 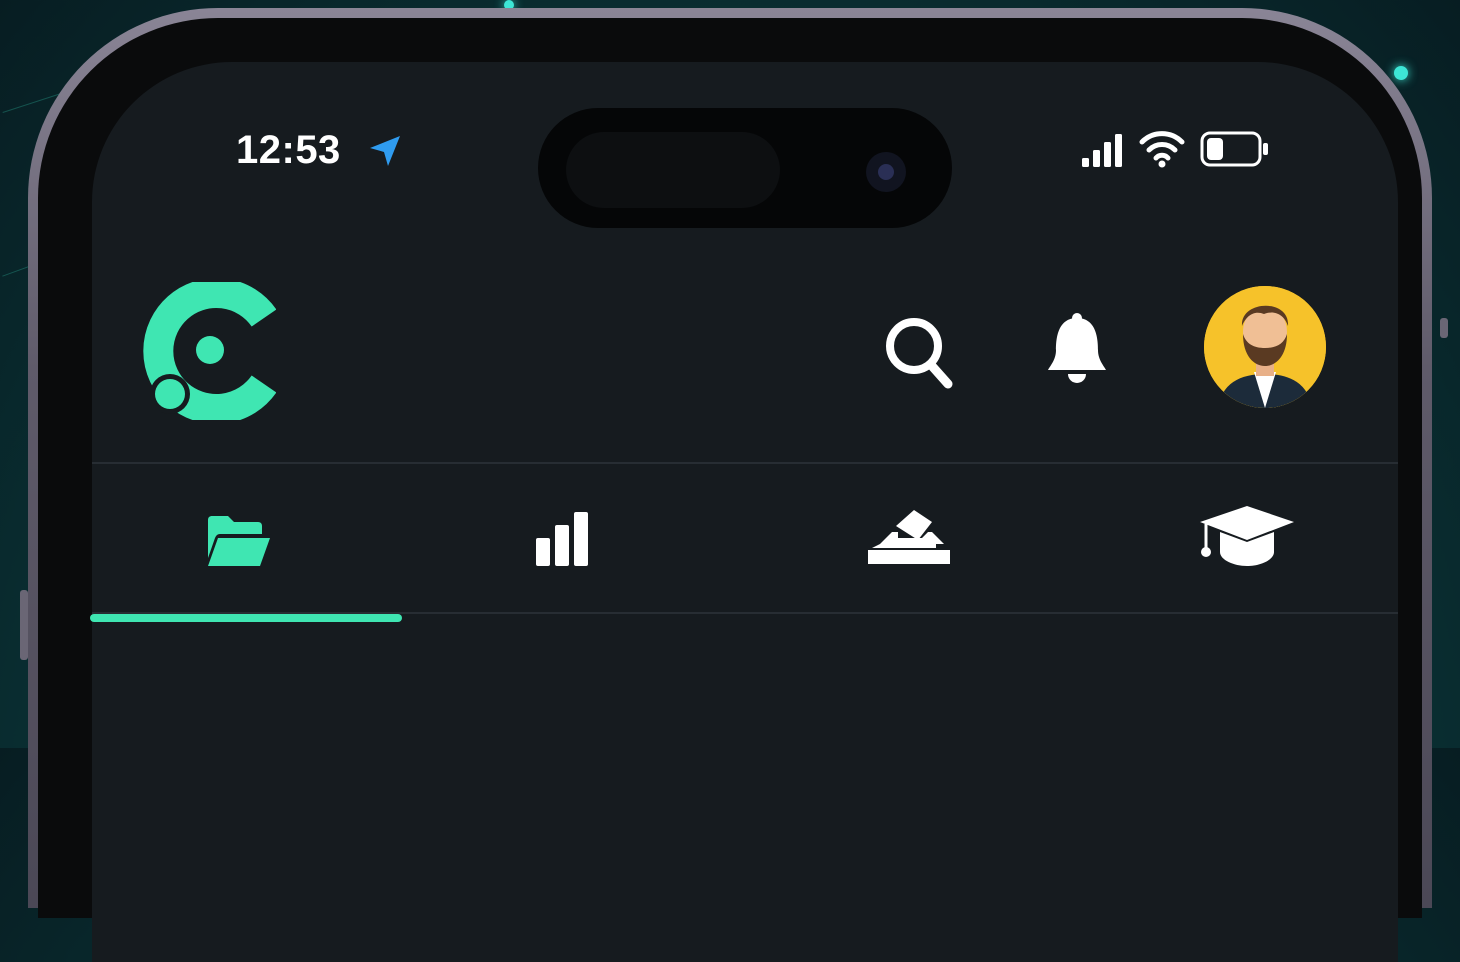 I want to click on status-bar-time: 12:53, so click(x=288, y=150).